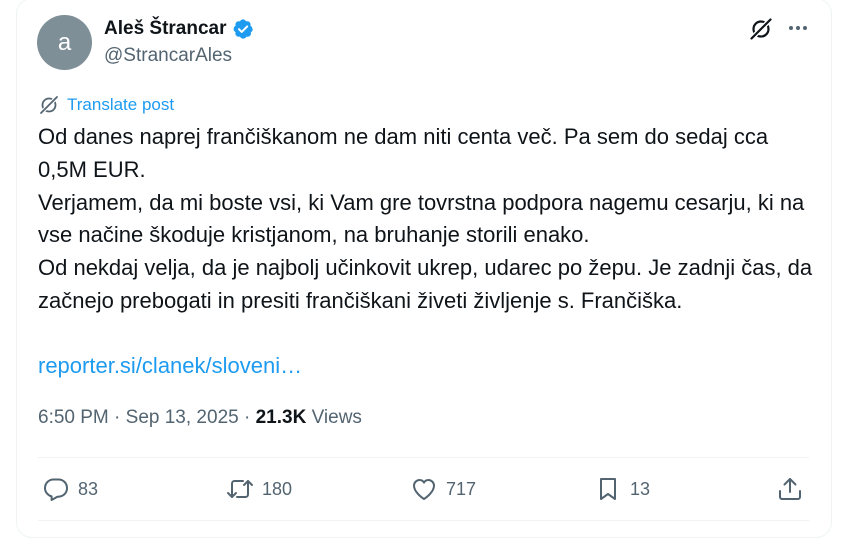 The height and width of the screenshot is (538, 856). I want to click on bookmark-button: 13, so click(622, 489).